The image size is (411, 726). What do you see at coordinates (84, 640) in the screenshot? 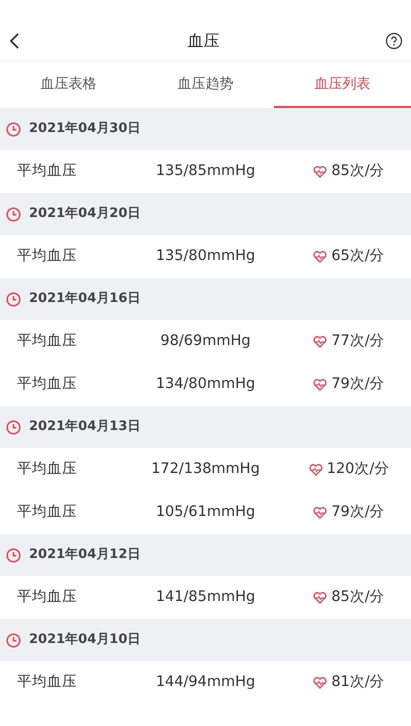
I see `date-heading: 2021年04月10日` at bounding box center [84, 640].